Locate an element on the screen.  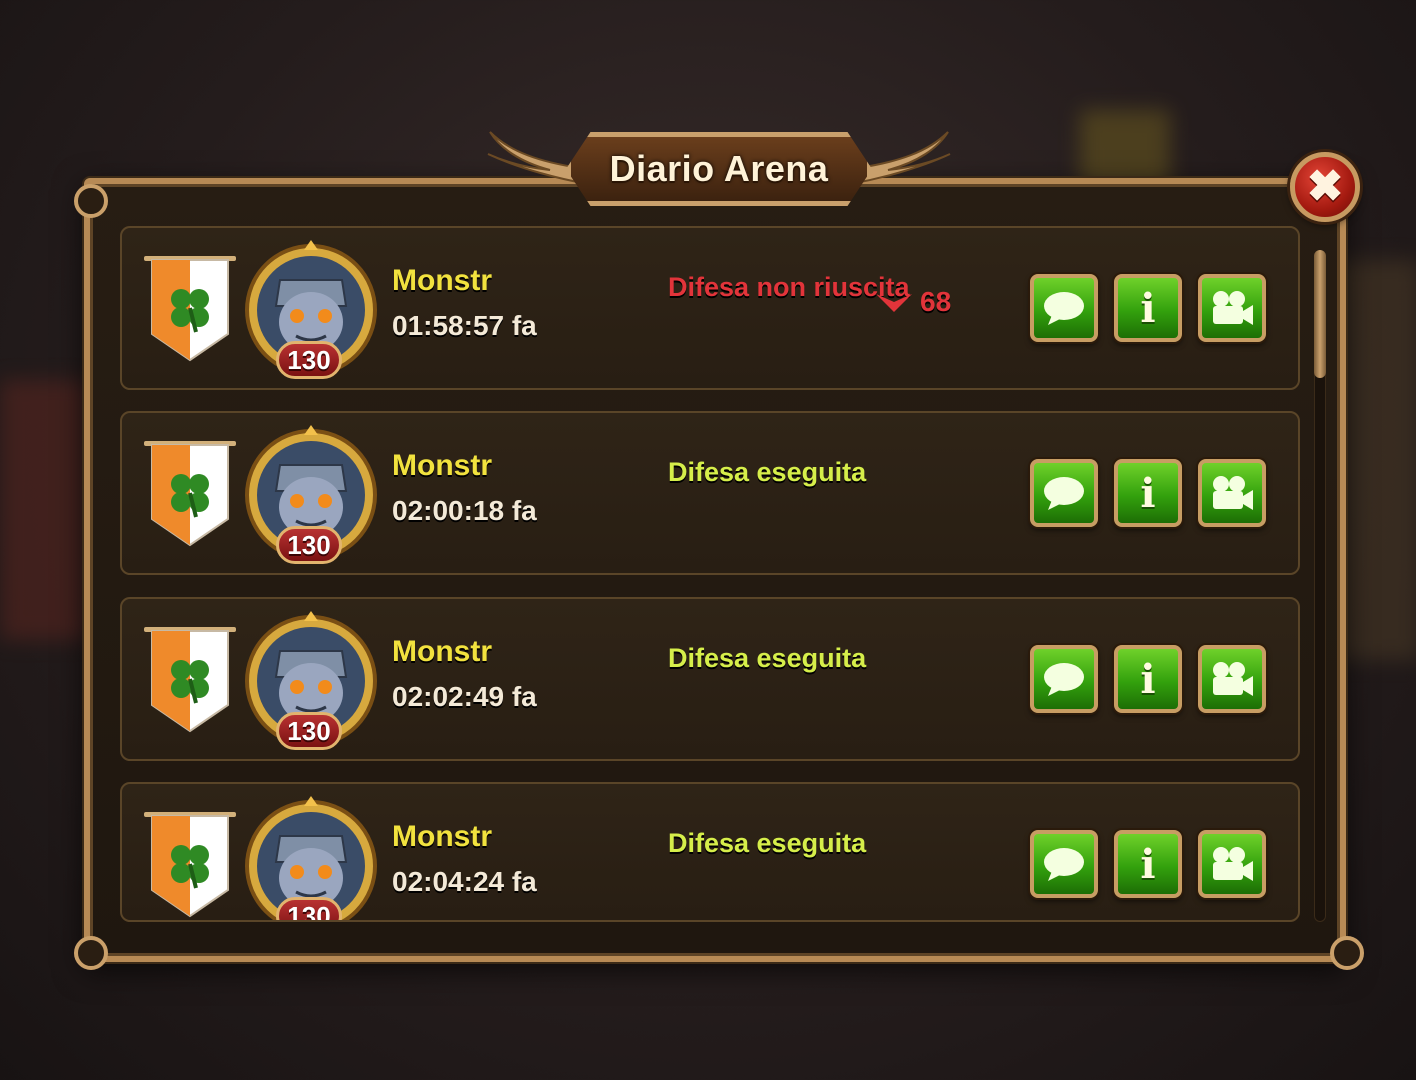
scrollbar-thumb is located at coordinates (1320, 314).